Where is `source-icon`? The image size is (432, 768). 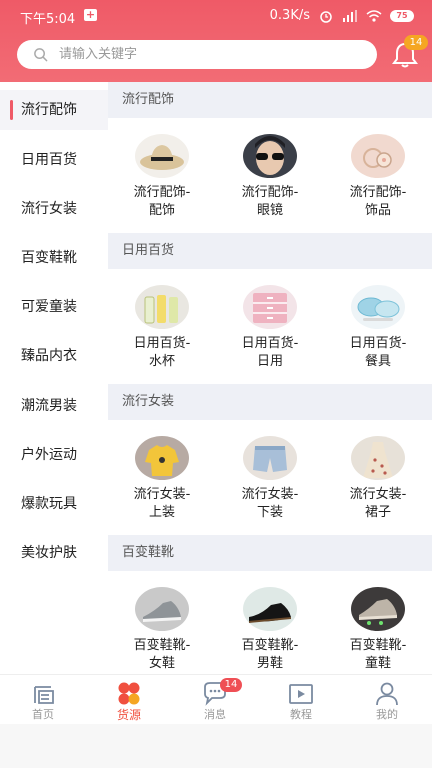
source-icon is located at coordinates (129, 693).